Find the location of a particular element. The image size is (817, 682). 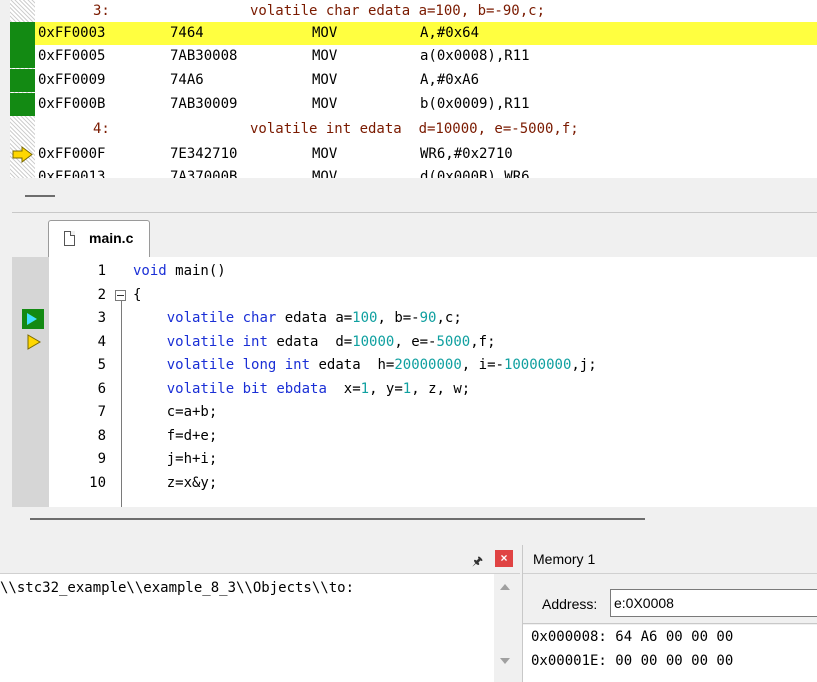

code-line: 3 volatile char edata a=100, b=-90,c; is located at coordinates (414, 318).